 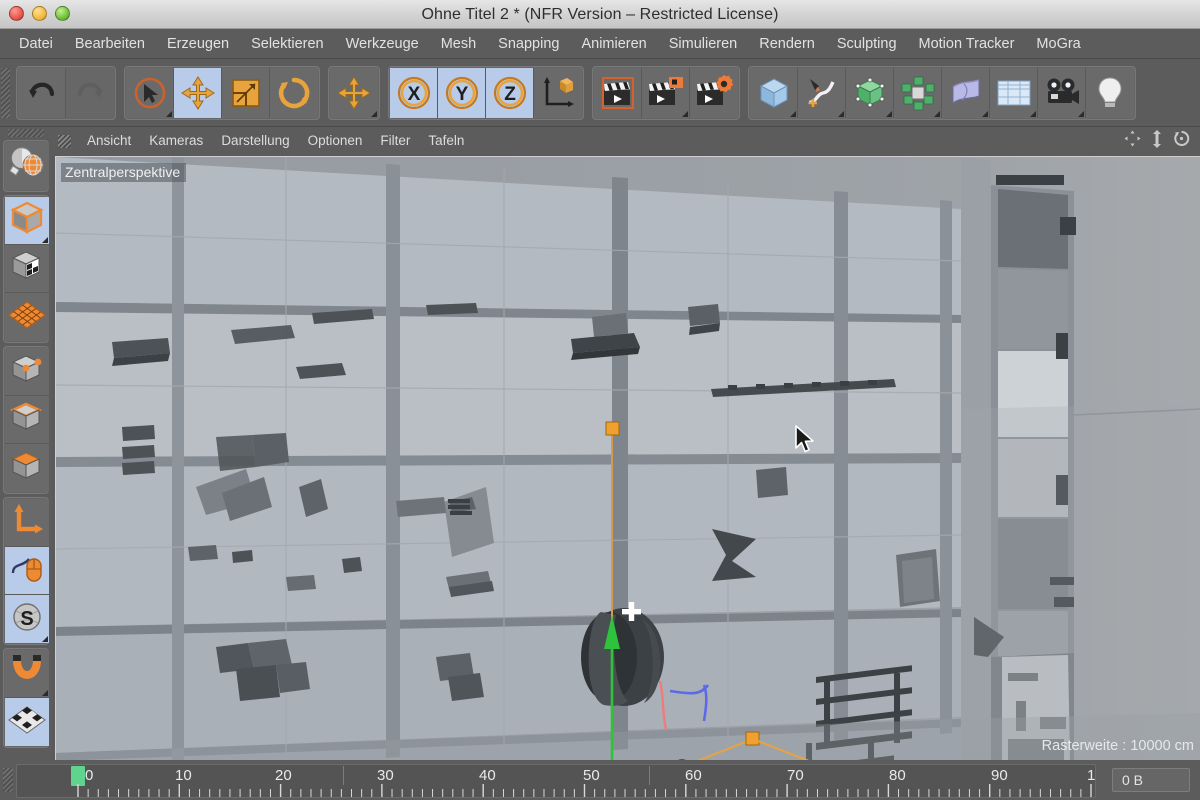 I want to click on rotate-tool-button, so click(x=294, y=92).